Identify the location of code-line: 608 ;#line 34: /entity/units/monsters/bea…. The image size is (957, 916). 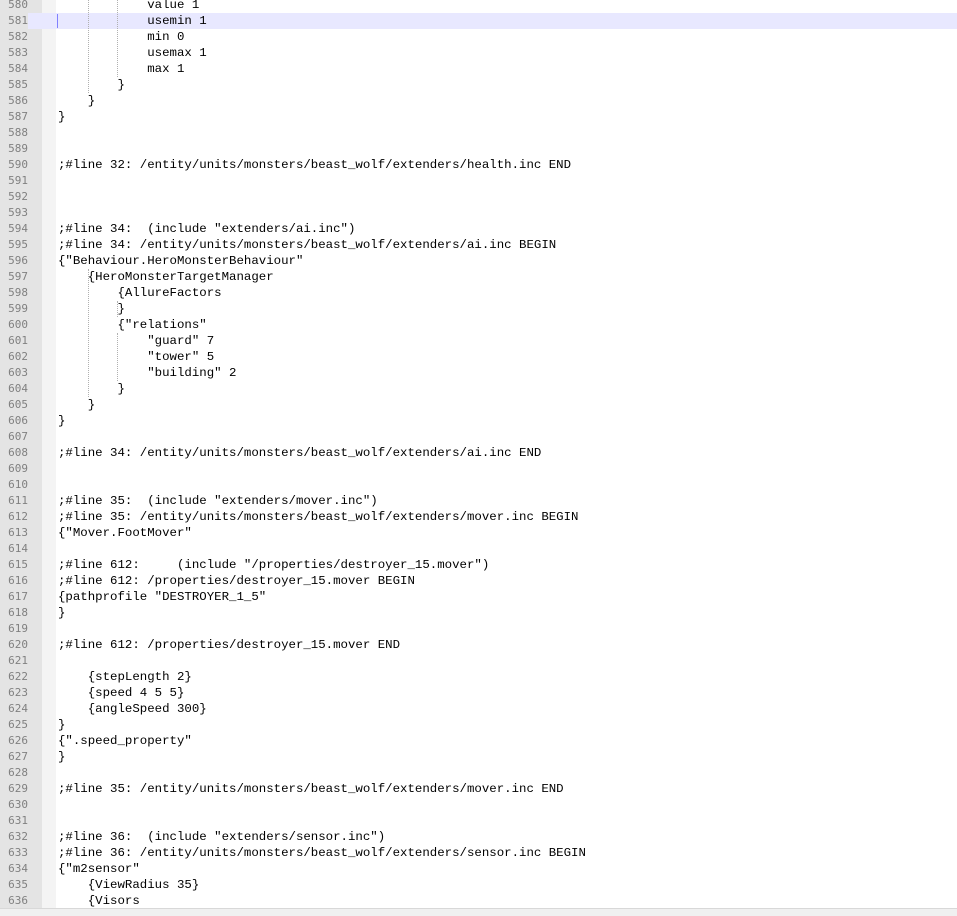
(478, 453).